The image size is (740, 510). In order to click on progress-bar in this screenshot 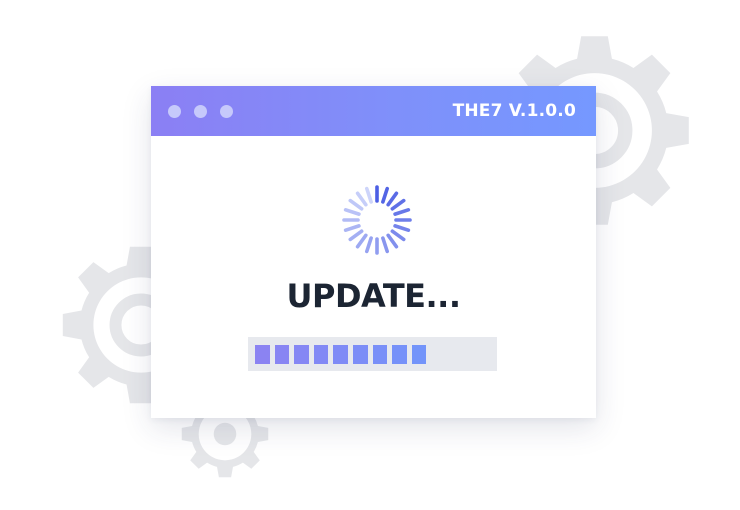, I will do `click(372, 354)`.